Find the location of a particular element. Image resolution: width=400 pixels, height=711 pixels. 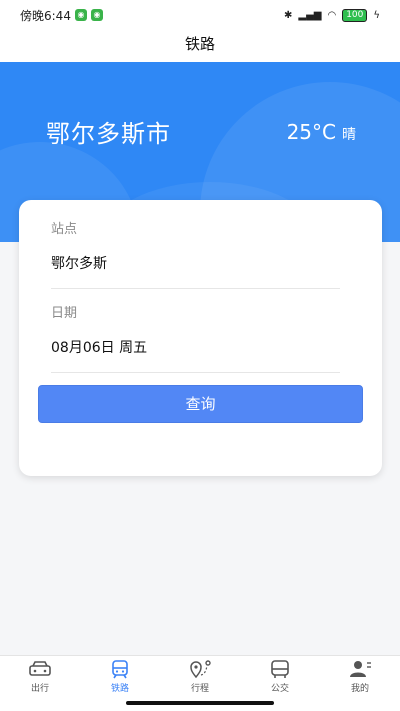

date-field: 日期 08月06日 周五 is located at coordinates (195, 337).